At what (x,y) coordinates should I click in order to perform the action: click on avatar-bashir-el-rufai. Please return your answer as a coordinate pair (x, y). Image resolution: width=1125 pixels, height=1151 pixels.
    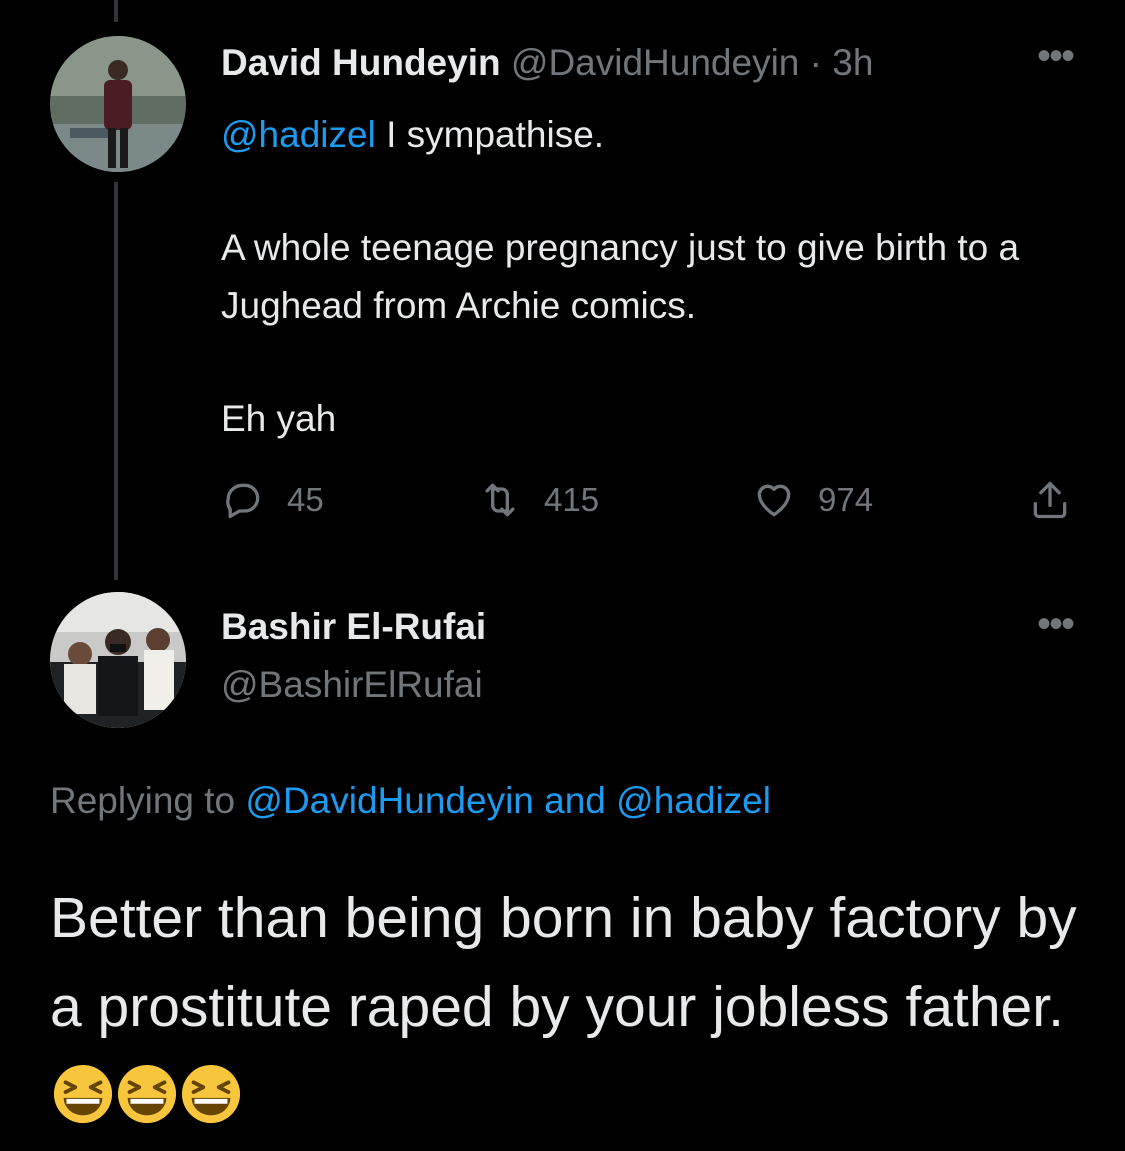
    Looking at the image, I should click on (118, 660).